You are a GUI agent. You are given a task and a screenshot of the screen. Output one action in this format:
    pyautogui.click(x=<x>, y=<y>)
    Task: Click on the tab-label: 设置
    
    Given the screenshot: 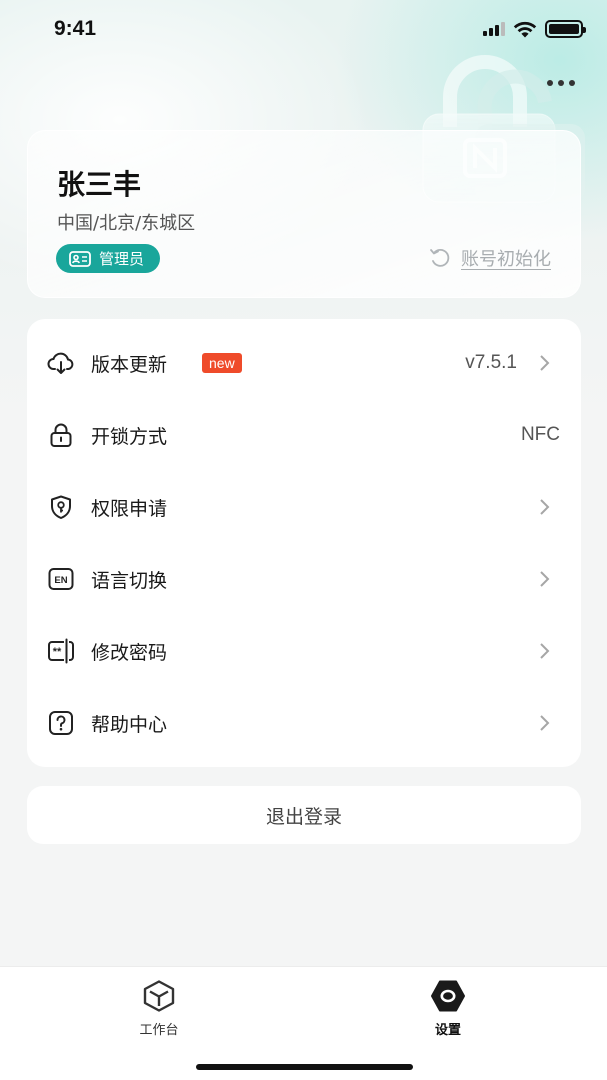 What is the action you would take?
    pyautogui.click(x=447, y=1030)
    